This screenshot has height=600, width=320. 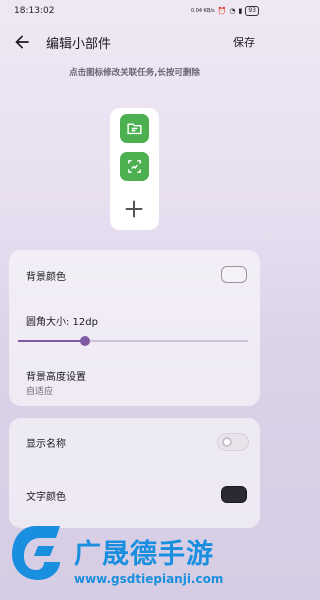 I want to click on add-icon, so click(x=134, y=209).